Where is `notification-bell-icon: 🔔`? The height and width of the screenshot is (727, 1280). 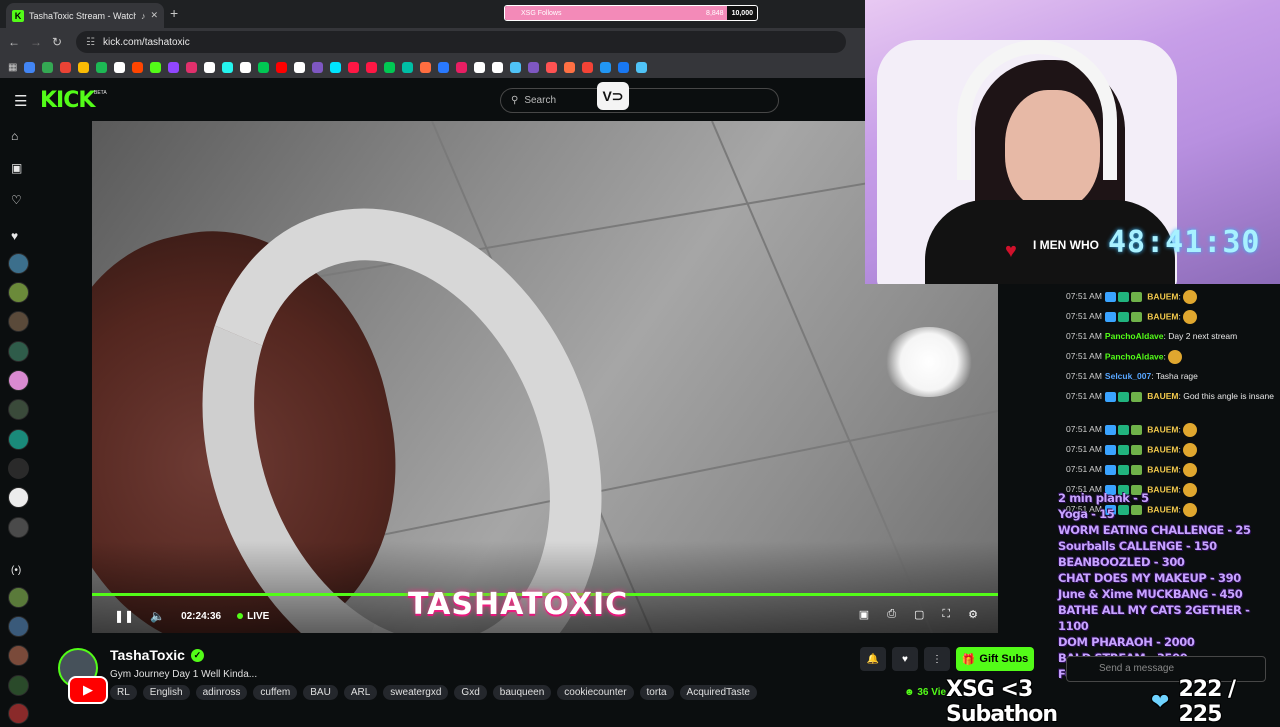
notification-bell-icon: 🔔 is located at coordinates (873, 659).